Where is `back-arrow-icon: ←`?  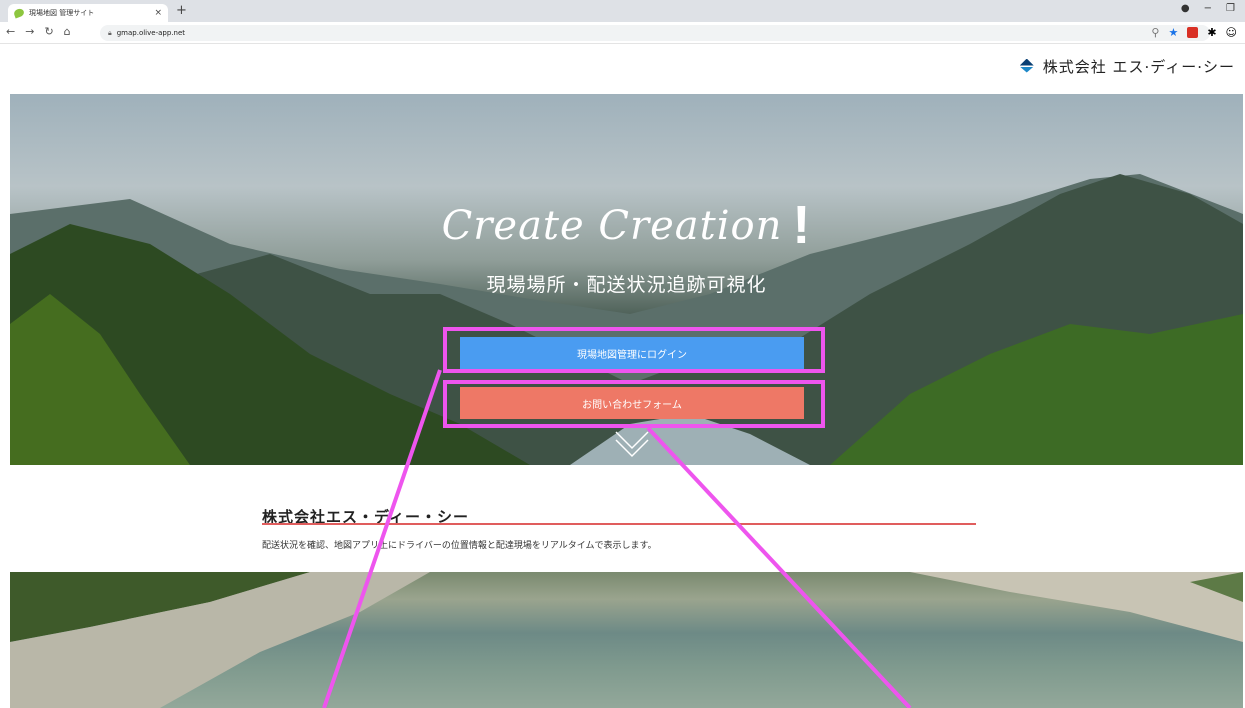
back-arrow-icon: ← is located at coordinates (10, 31).